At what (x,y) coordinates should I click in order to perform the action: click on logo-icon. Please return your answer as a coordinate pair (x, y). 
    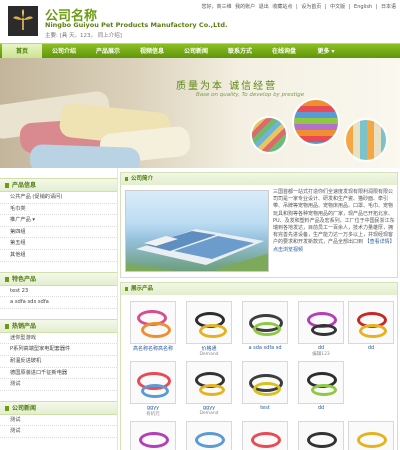
    Looking at the image, I should click on (23, 21).